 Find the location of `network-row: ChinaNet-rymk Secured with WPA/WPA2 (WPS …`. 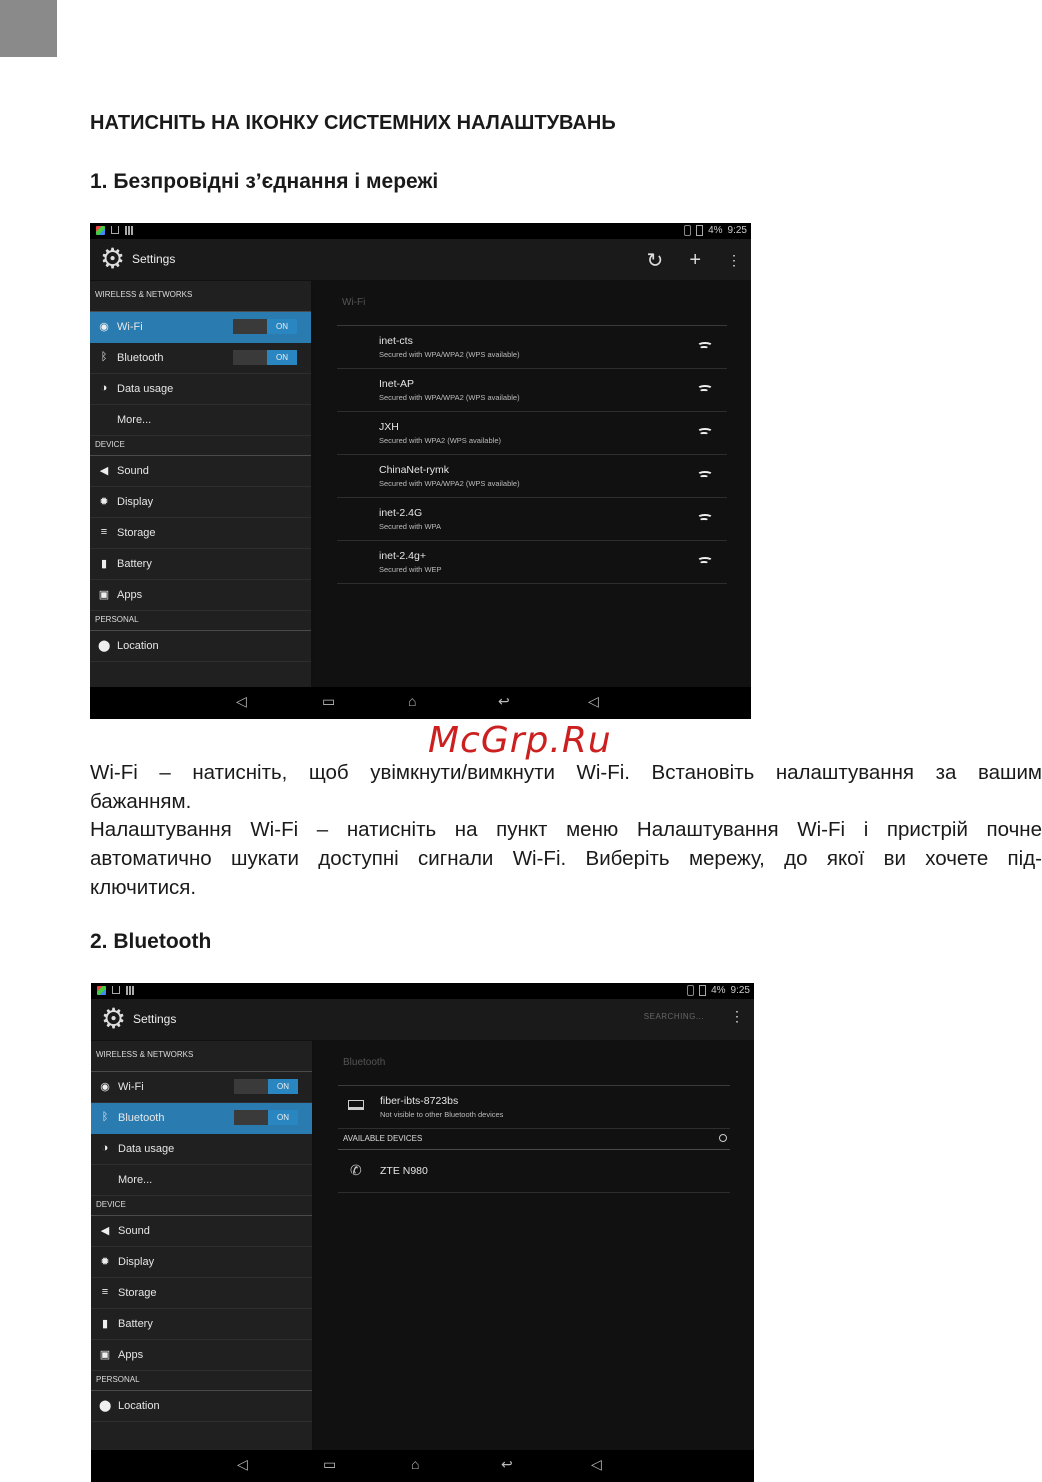

network-row: ChinaNet-rymk Secured with WPA/WPA2 (WPS … is located at coordinates (532, 476).